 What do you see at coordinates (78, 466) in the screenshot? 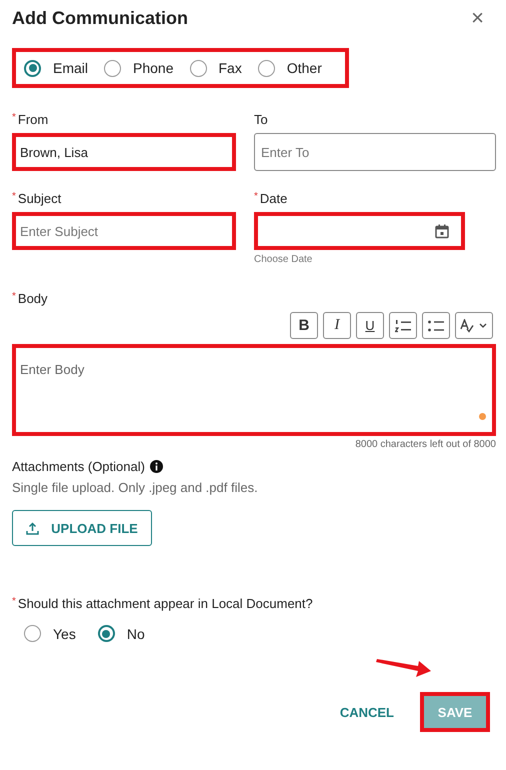
I see `attachments-label: Attachments (Optional)` at bounding box center [78, 466].